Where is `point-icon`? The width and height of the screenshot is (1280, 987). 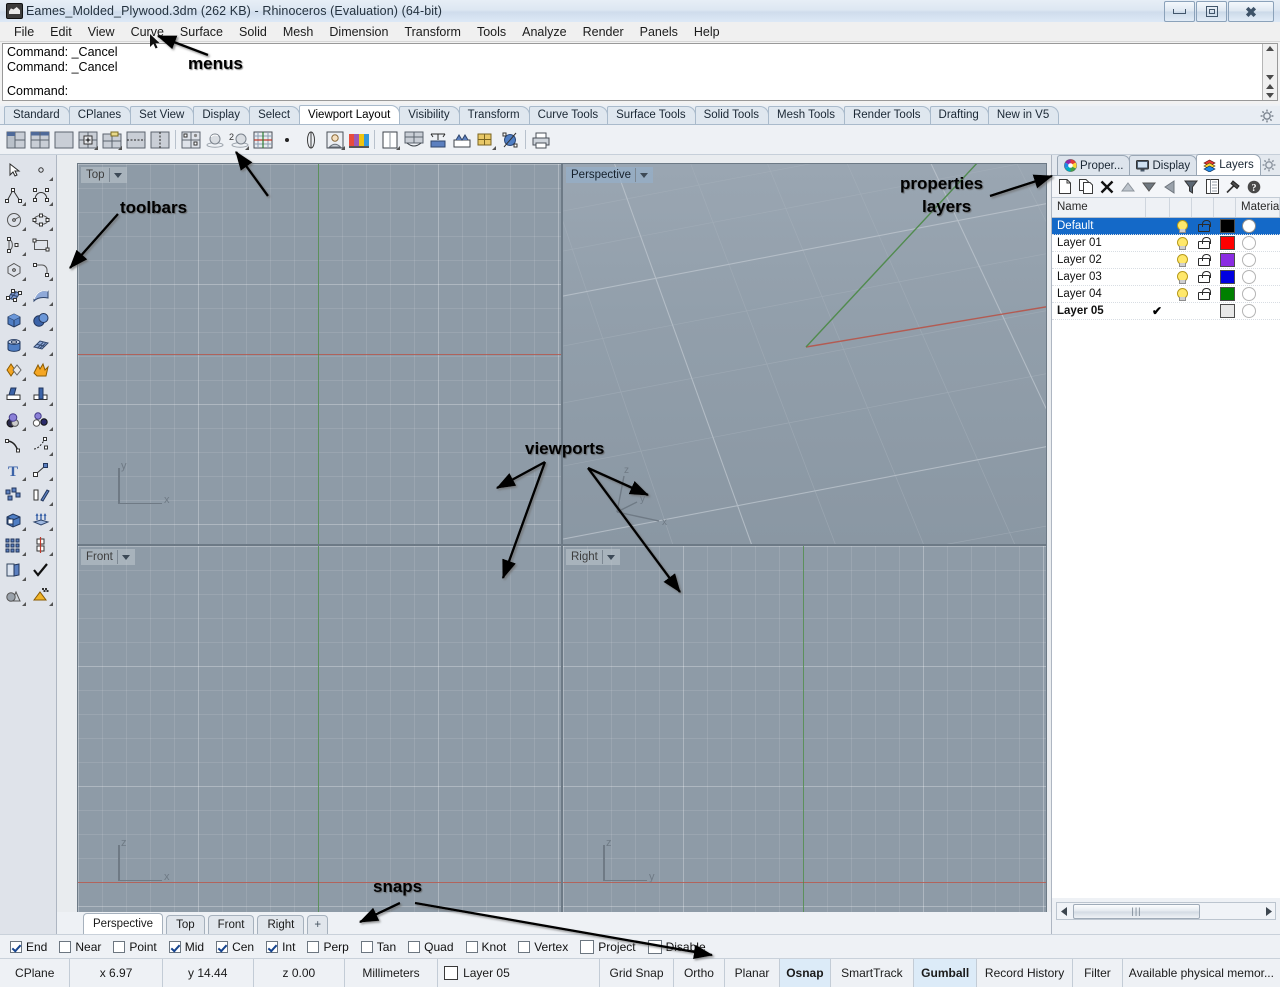
point-icon is located at coordinates (286, 139).